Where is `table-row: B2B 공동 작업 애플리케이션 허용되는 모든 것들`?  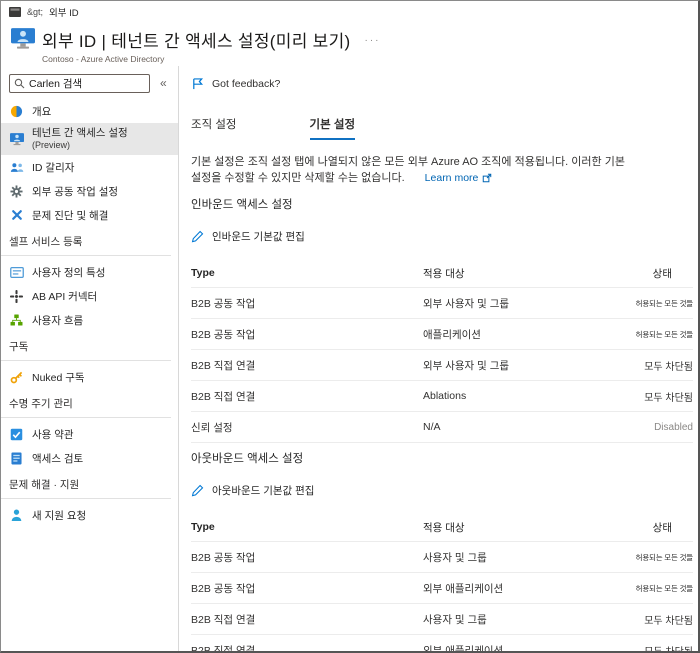
table-row: B2B 공동 작업 애플리케이션 허용되는 모든 것들 is located at coordinates (442, 334).